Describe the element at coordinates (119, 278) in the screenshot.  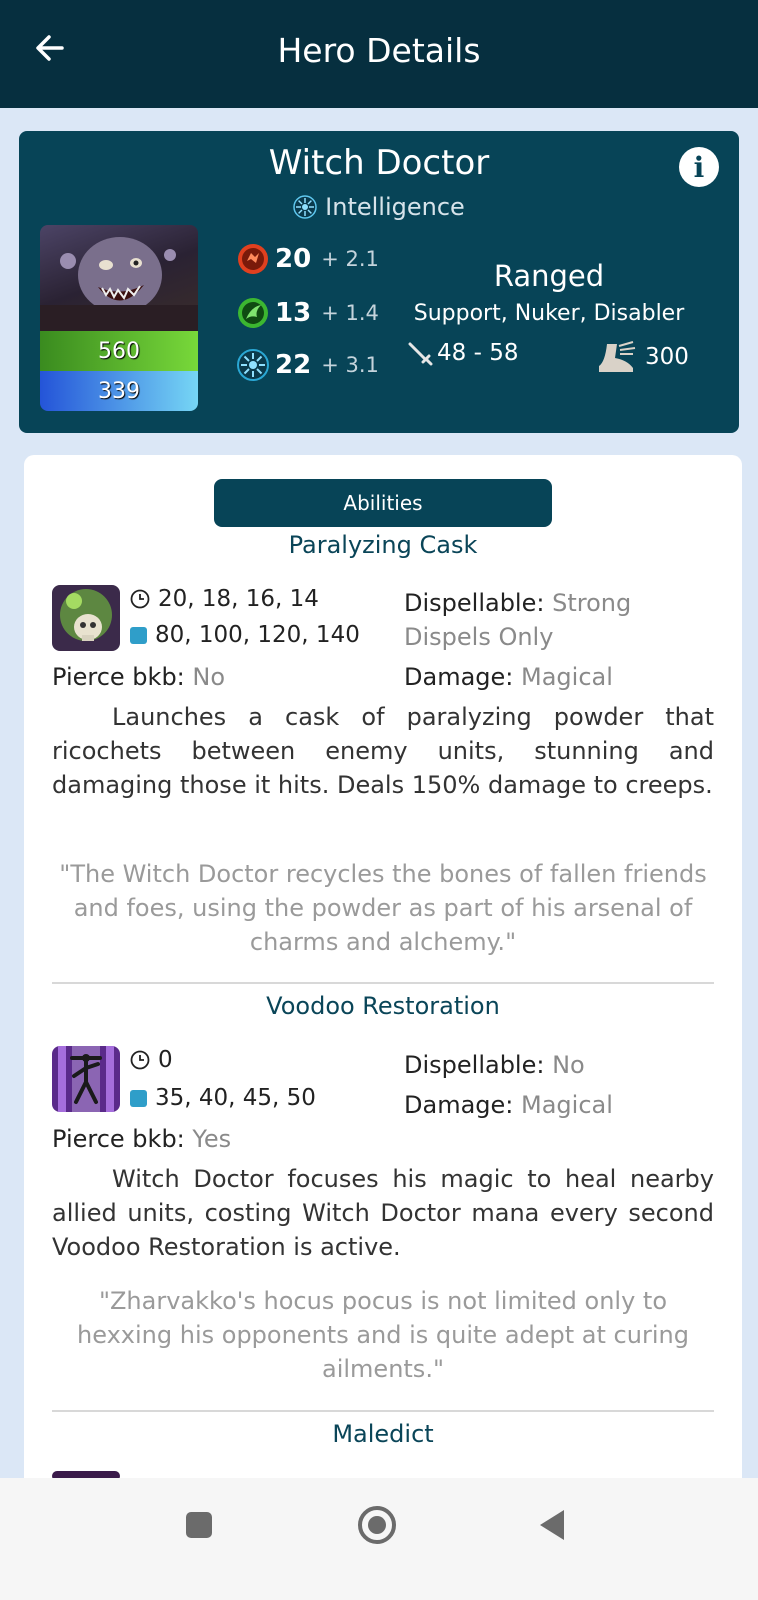
I see `hero-portrait` at that location.